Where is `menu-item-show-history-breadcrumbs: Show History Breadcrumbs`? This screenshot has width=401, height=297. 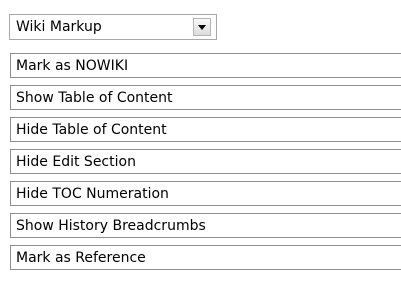 menu-item-show-history-breadcrumbs: Show History Breadcrumbs is located at coordinates (205, 225).